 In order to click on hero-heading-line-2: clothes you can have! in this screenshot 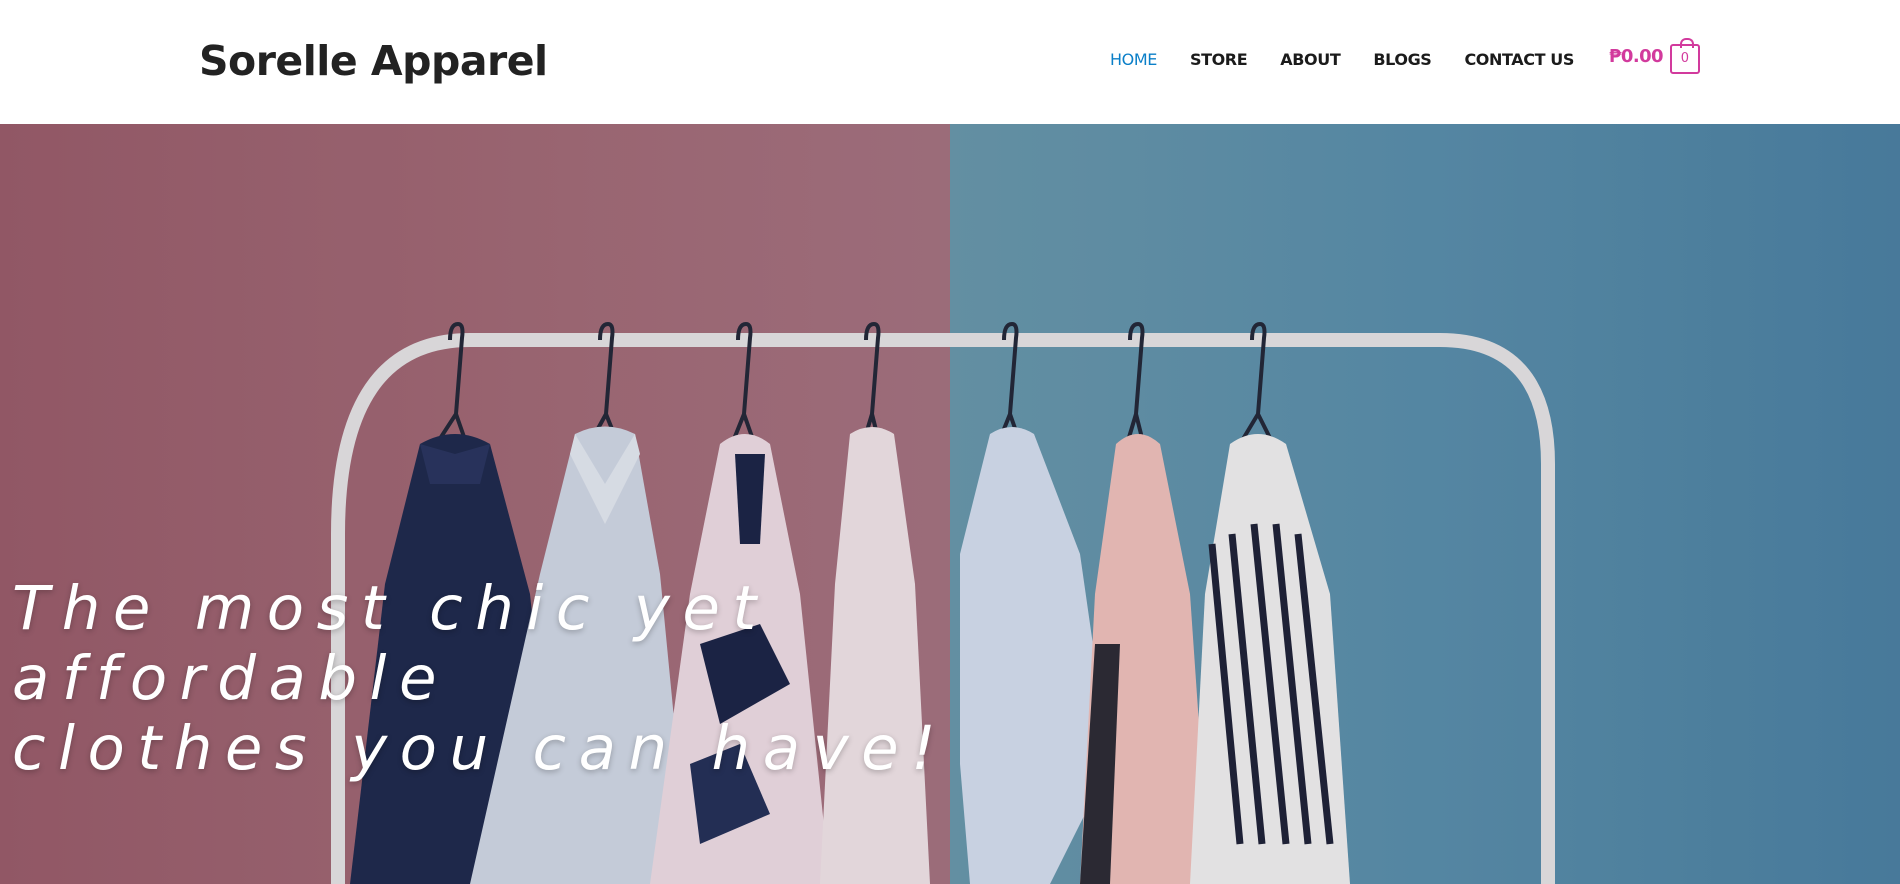, I will do `click(480, 748)`.